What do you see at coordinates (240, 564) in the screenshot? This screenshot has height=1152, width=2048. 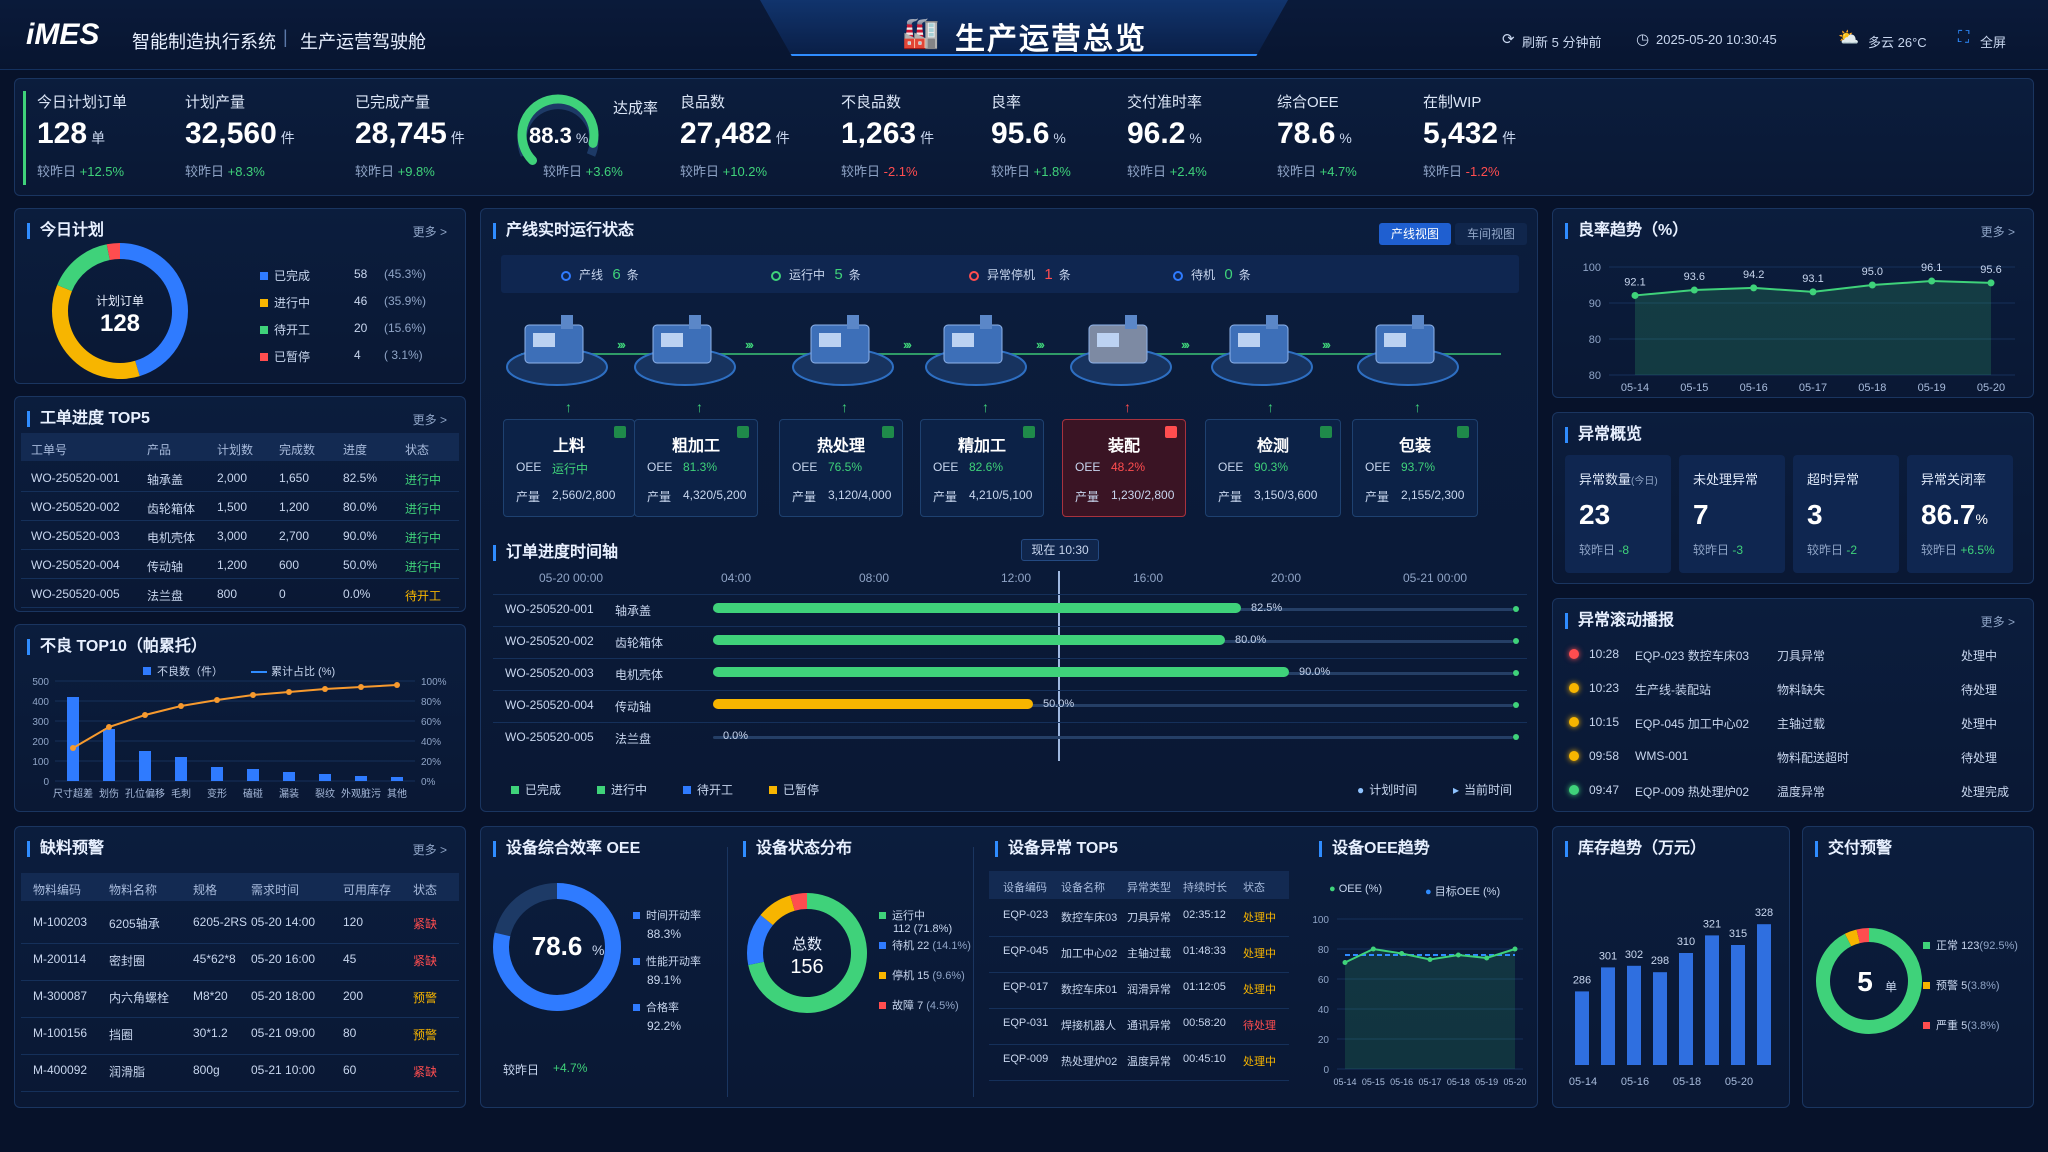 I see `table-row: WO-250520-004 传动轴 1,200 600 50.0% 进行中` at bounding box center [240, 564].